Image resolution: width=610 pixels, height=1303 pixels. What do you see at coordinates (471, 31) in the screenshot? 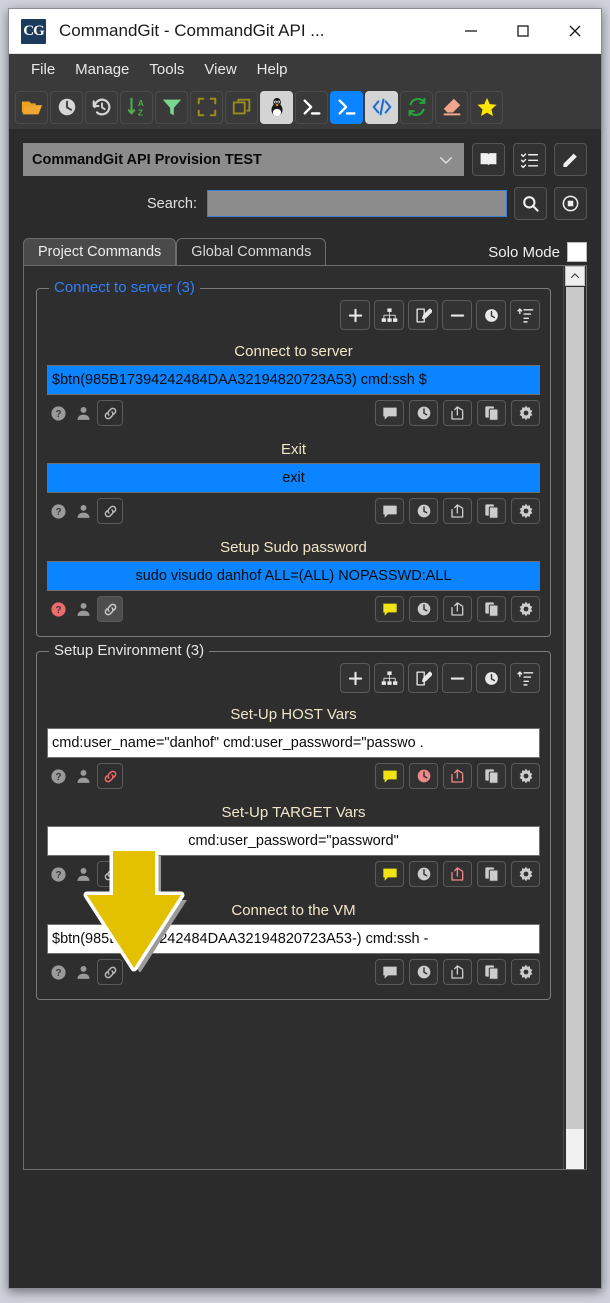
I see `minimize-button` at bounding box center [471, 31].